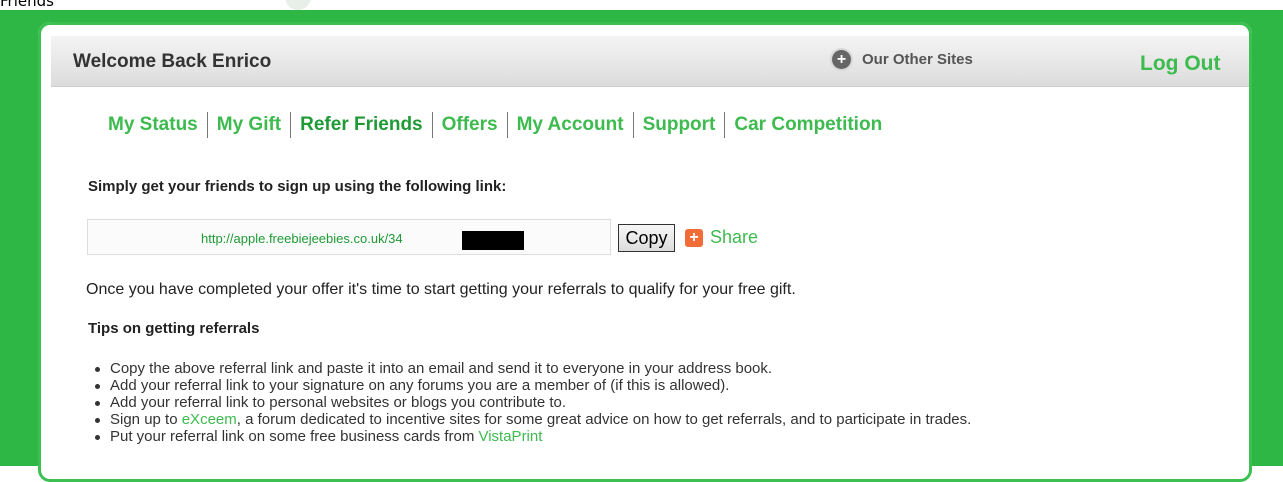 Image resolution: width=1283 pixels, height=482 pixels. What do you see at coordinates (298, 5) in the screenshot?
I see `header-tab-knob` at bounding box center [298, 5].